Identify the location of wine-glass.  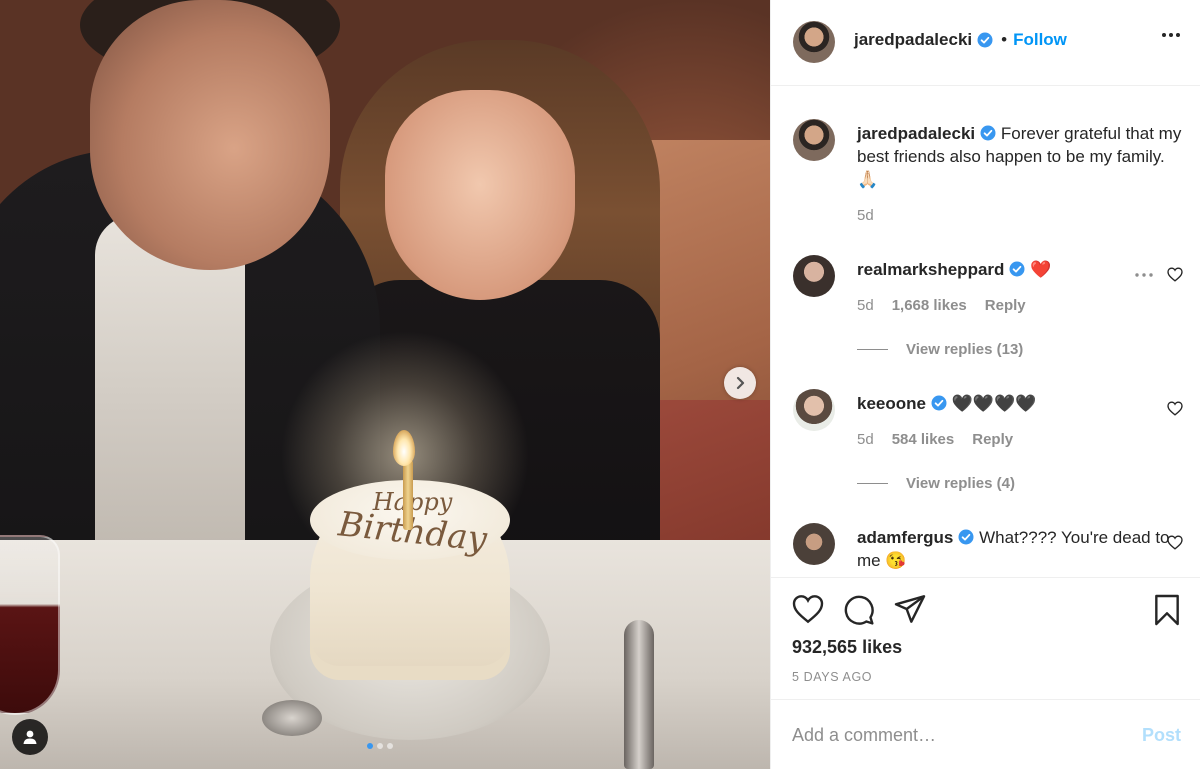
(30, 625).